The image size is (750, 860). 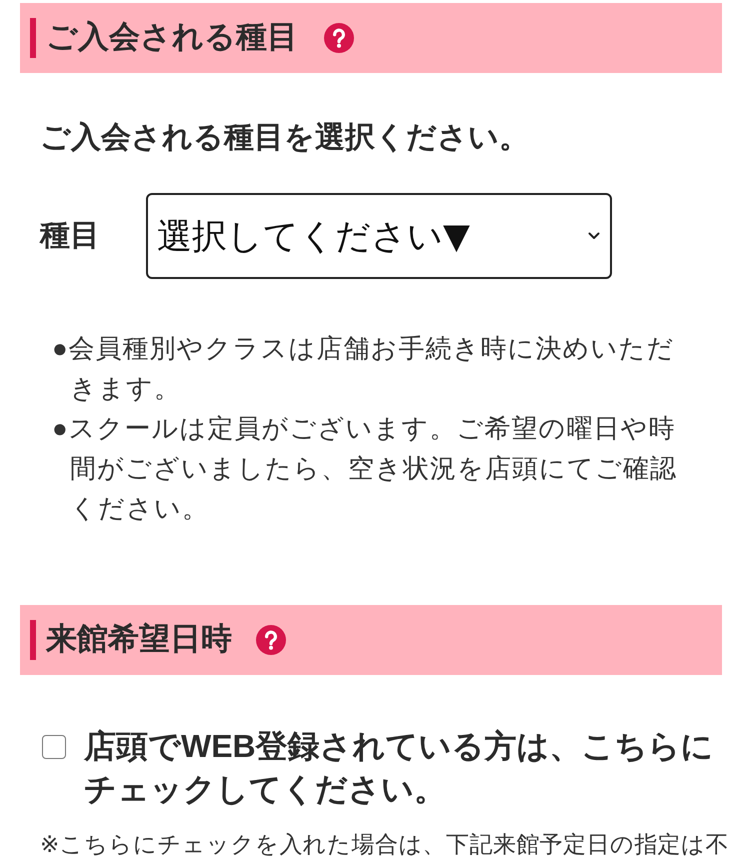 I want to click on checkbox-label: 店頭でWEB登録されている方は、こちらにチェックしてください。, so click(x=404, y=768).